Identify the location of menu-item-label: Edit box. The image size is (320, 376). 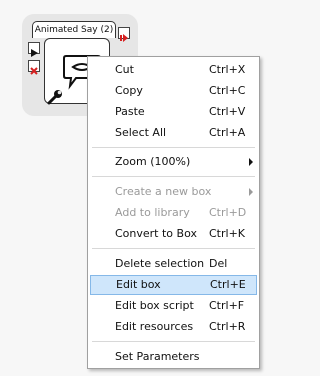
(138, 284).